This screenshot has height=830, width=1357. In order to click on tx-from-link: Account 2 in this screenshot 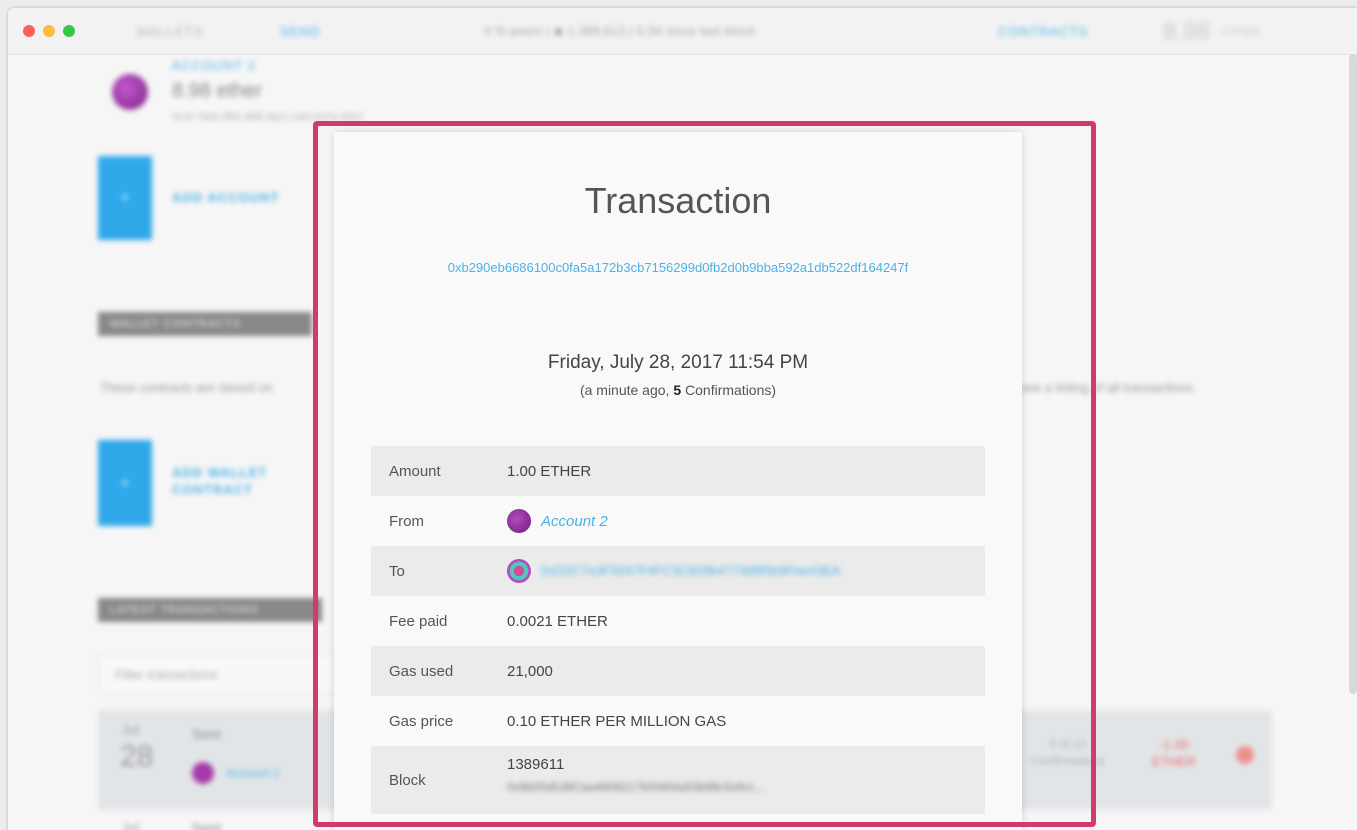, I will do `click(252, 773)`.